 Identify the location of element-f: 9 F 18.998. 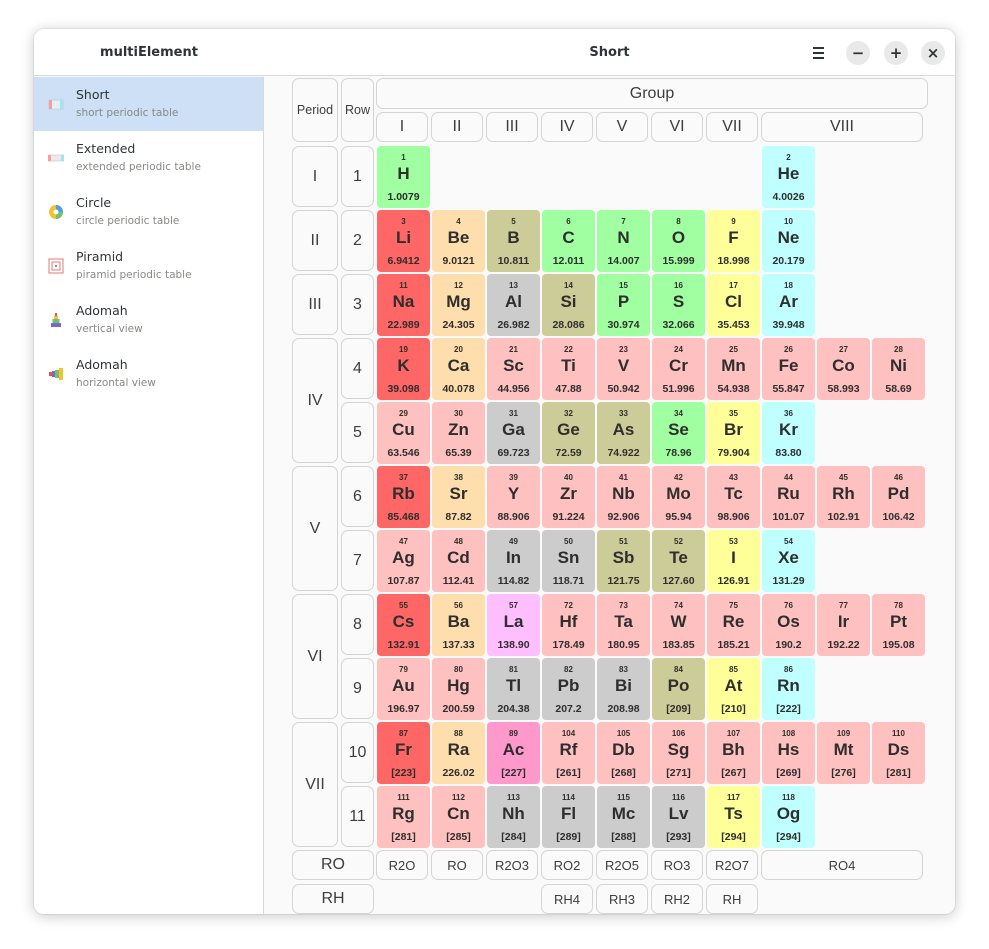
(733, 241).